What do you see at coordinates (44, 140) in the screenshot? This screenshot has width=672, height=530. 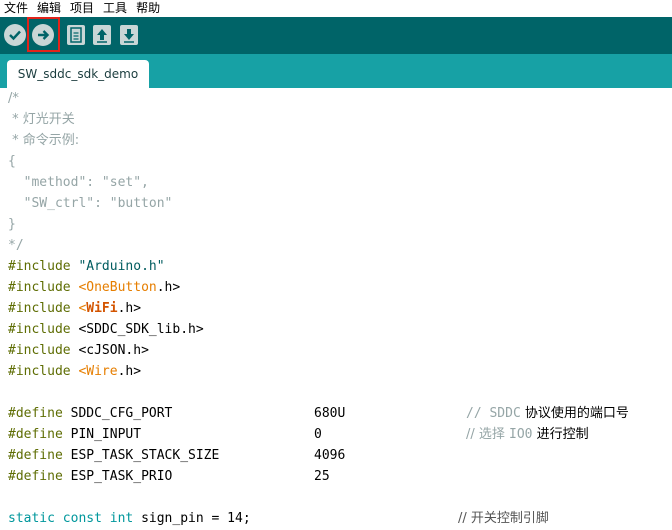 I see `code-line: * 命令示例:` at bounding box center [44, 140].